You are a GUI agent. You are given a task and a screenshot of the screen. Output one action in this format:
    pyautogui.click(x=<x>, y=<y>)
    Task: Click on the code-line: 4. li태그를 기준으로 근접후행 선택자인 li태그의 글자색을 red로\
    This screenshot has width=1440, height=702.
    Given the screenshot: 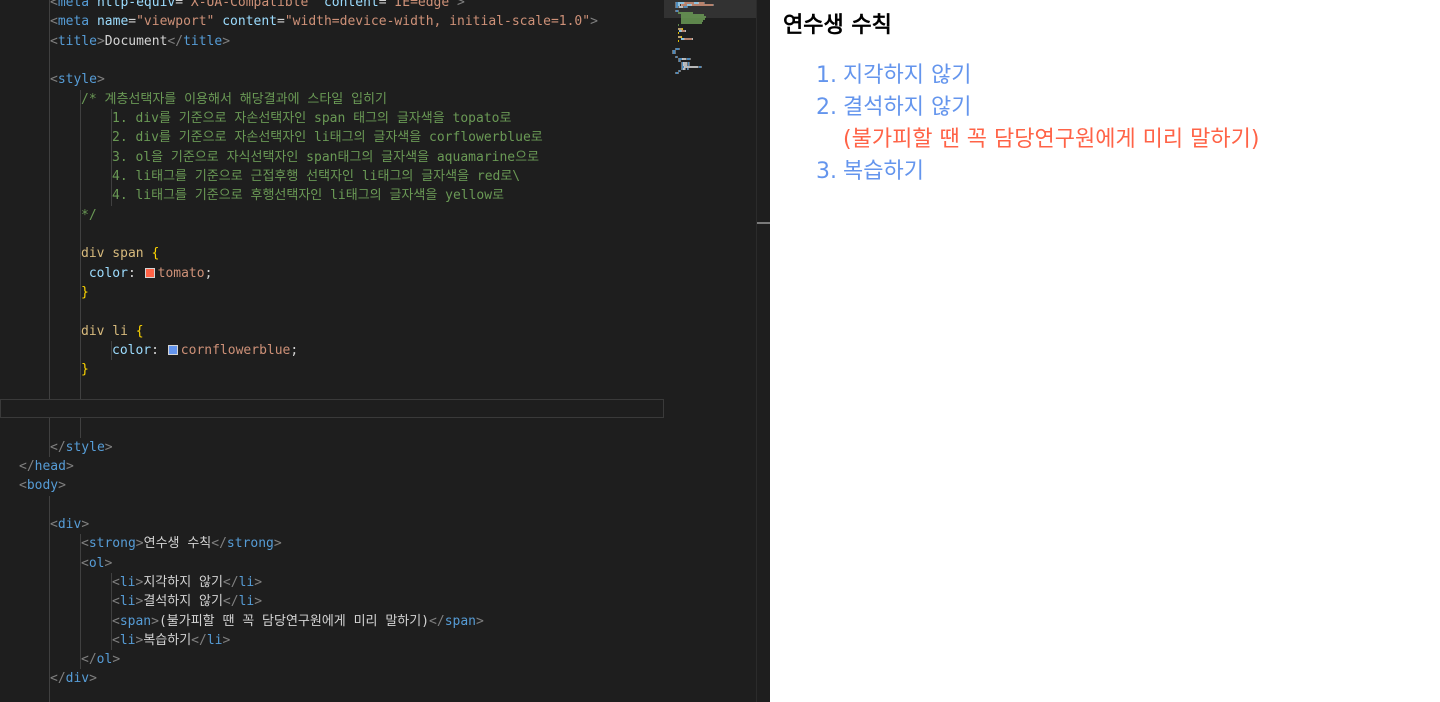 What is the action you would take?
    pyautogui.click(x=332, y=176)
    